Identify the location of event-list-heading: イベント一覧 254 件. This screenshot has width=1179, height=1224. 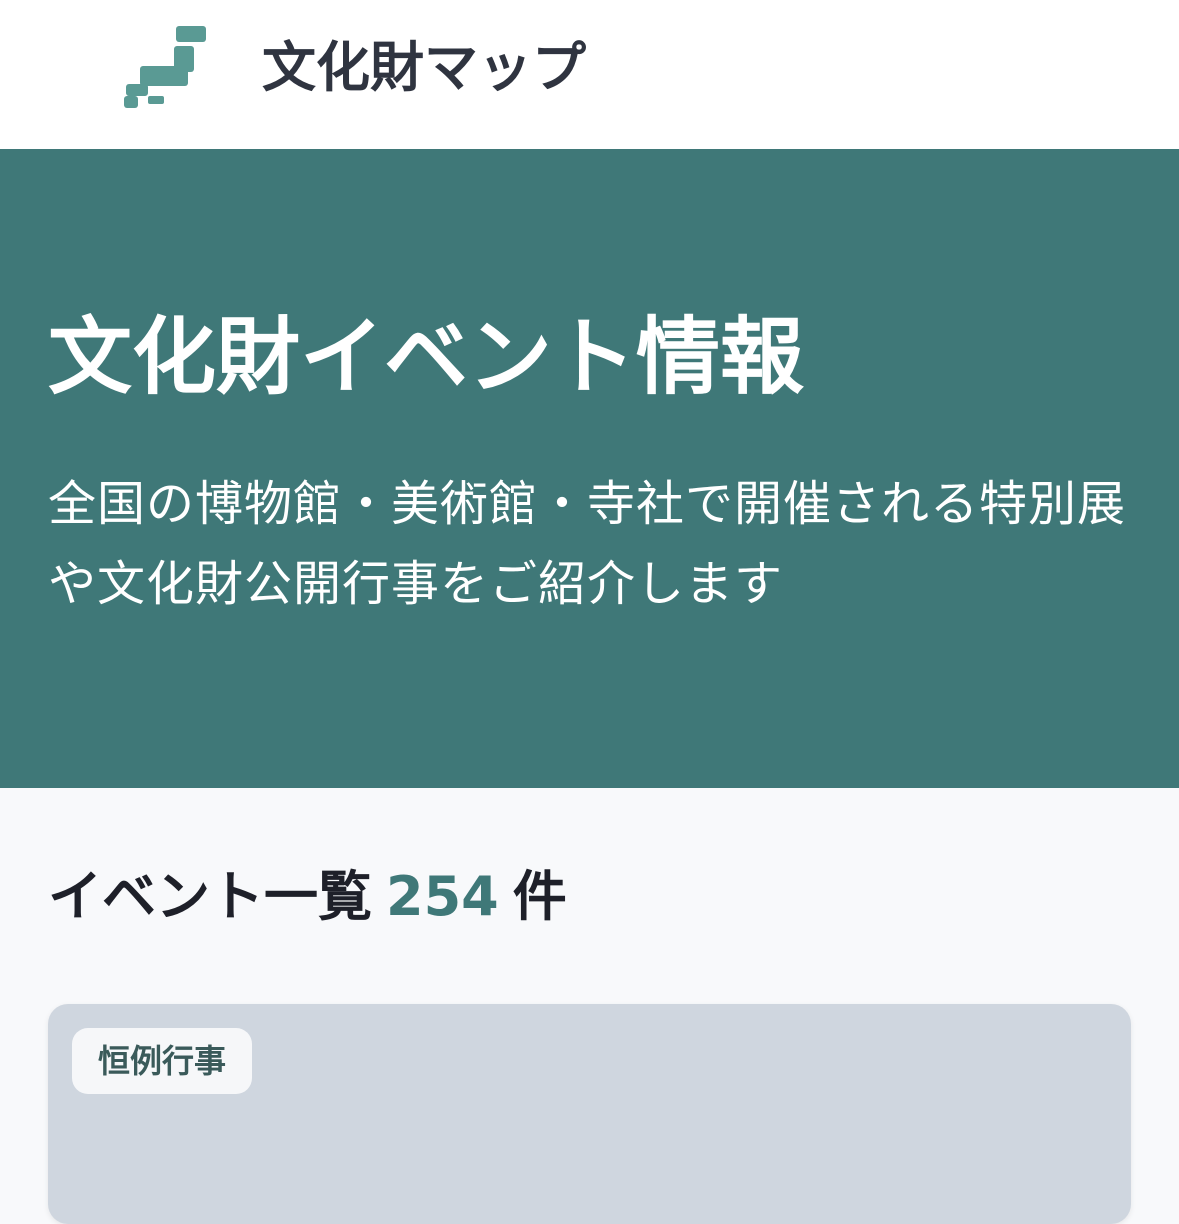
(307, 897).